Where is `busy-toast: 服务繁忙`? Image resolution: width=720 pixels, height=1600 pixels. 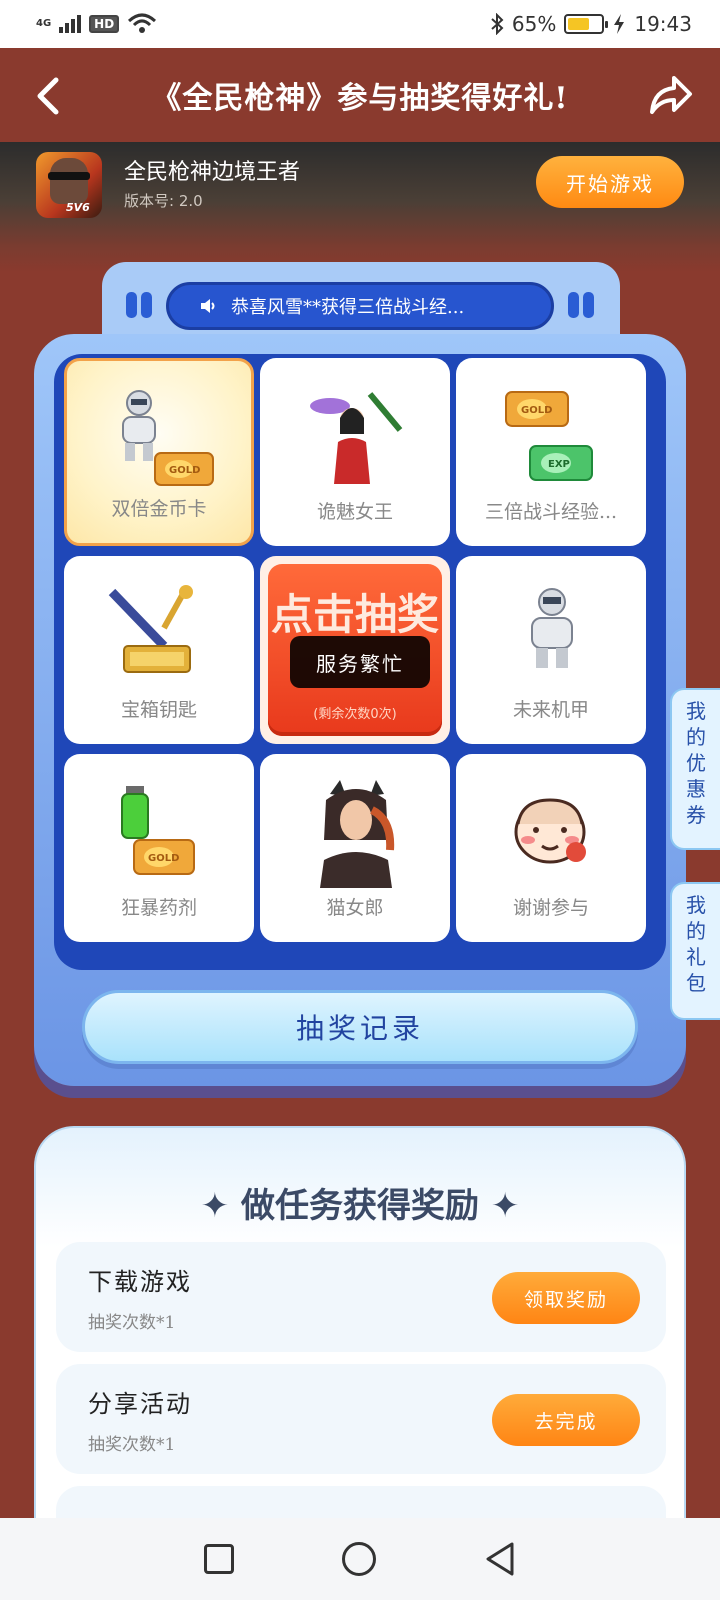 busy-toast: 服务繁忙 is located at coordinates (360, 662).